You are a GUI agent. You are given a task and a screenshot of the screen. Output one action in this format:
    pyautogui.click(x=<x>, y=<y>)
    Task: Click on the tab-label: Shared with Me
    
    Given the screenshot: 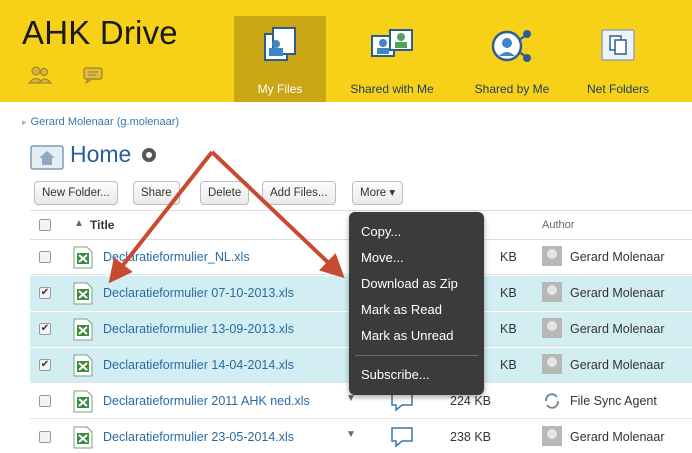 What is the action you would take?
    pyautogui.click(x=392, y=89)
    